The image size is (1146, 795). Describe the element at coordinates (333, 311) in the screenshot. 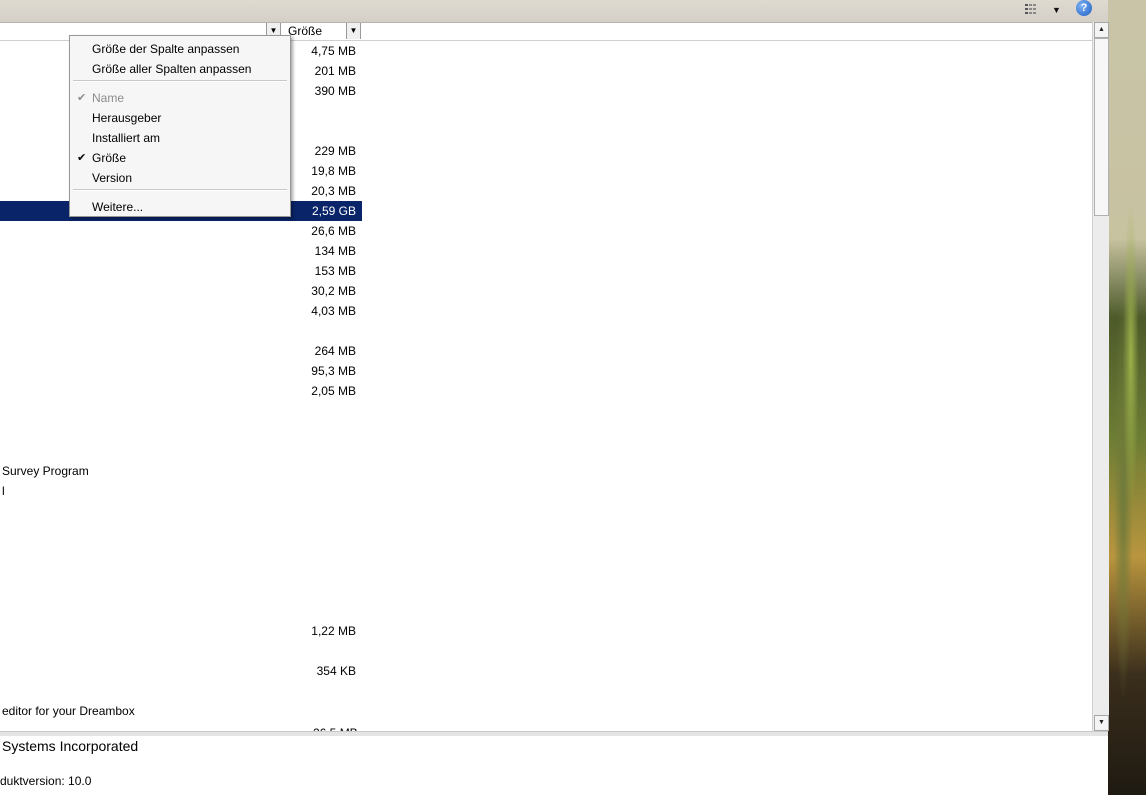

I see `row-size: 4,03 MB` at that location.